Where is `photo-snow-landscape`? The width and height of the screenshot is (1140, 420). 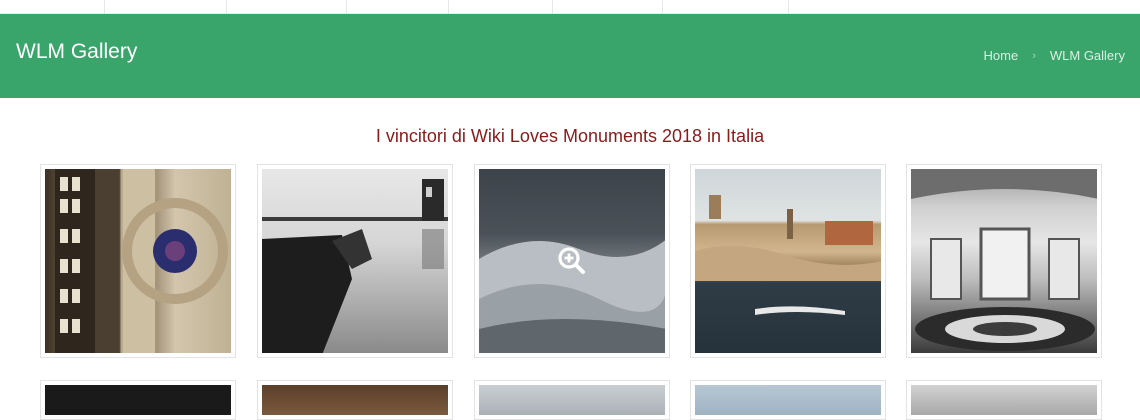
photo-snow-landscape is located at coordinates (572, 261).